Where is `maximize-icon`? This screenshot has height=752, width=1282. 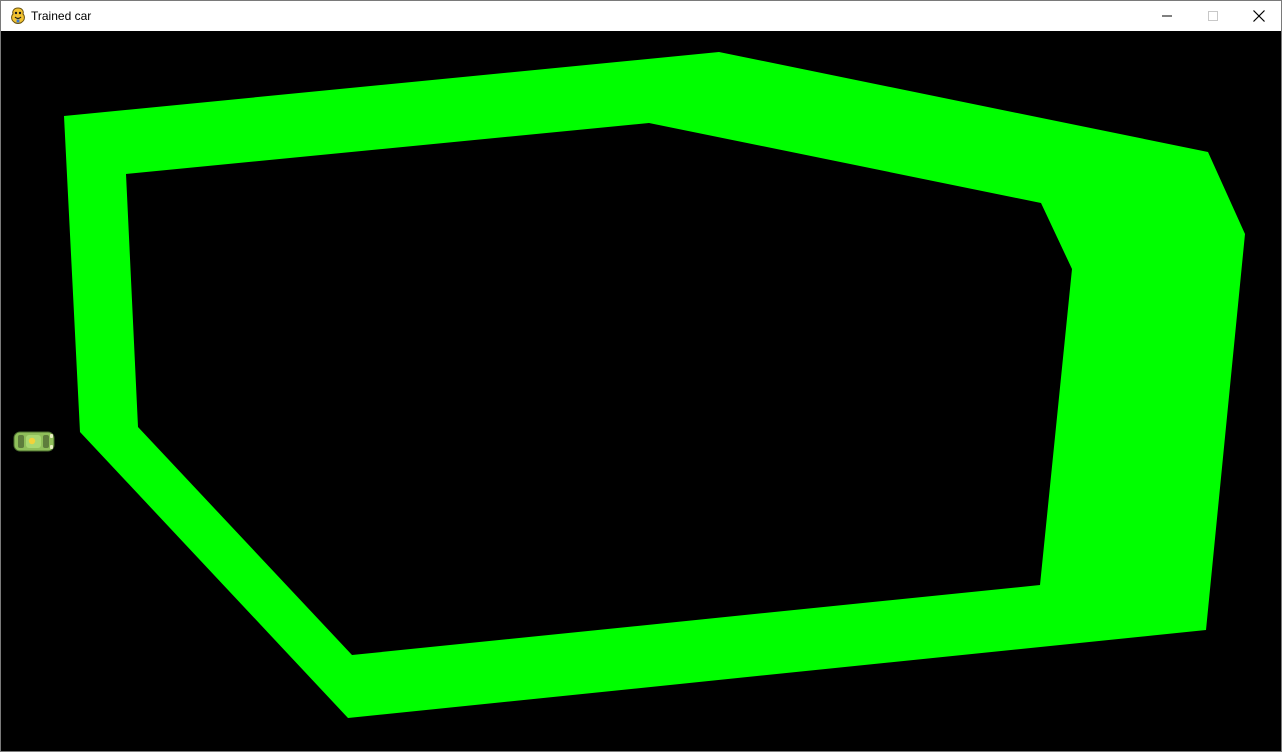 maximize-icon is located at coordinates (1213, 16).